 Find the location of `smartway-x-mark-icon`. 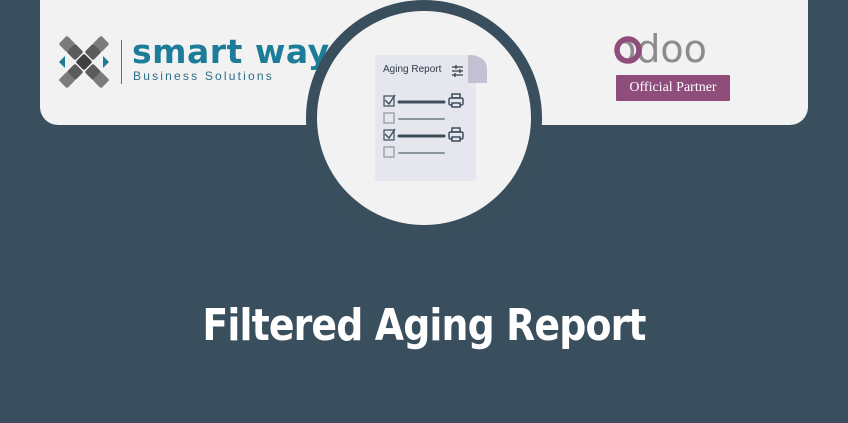

smartway-x-mark-icon is located at coordinates (84, 62).